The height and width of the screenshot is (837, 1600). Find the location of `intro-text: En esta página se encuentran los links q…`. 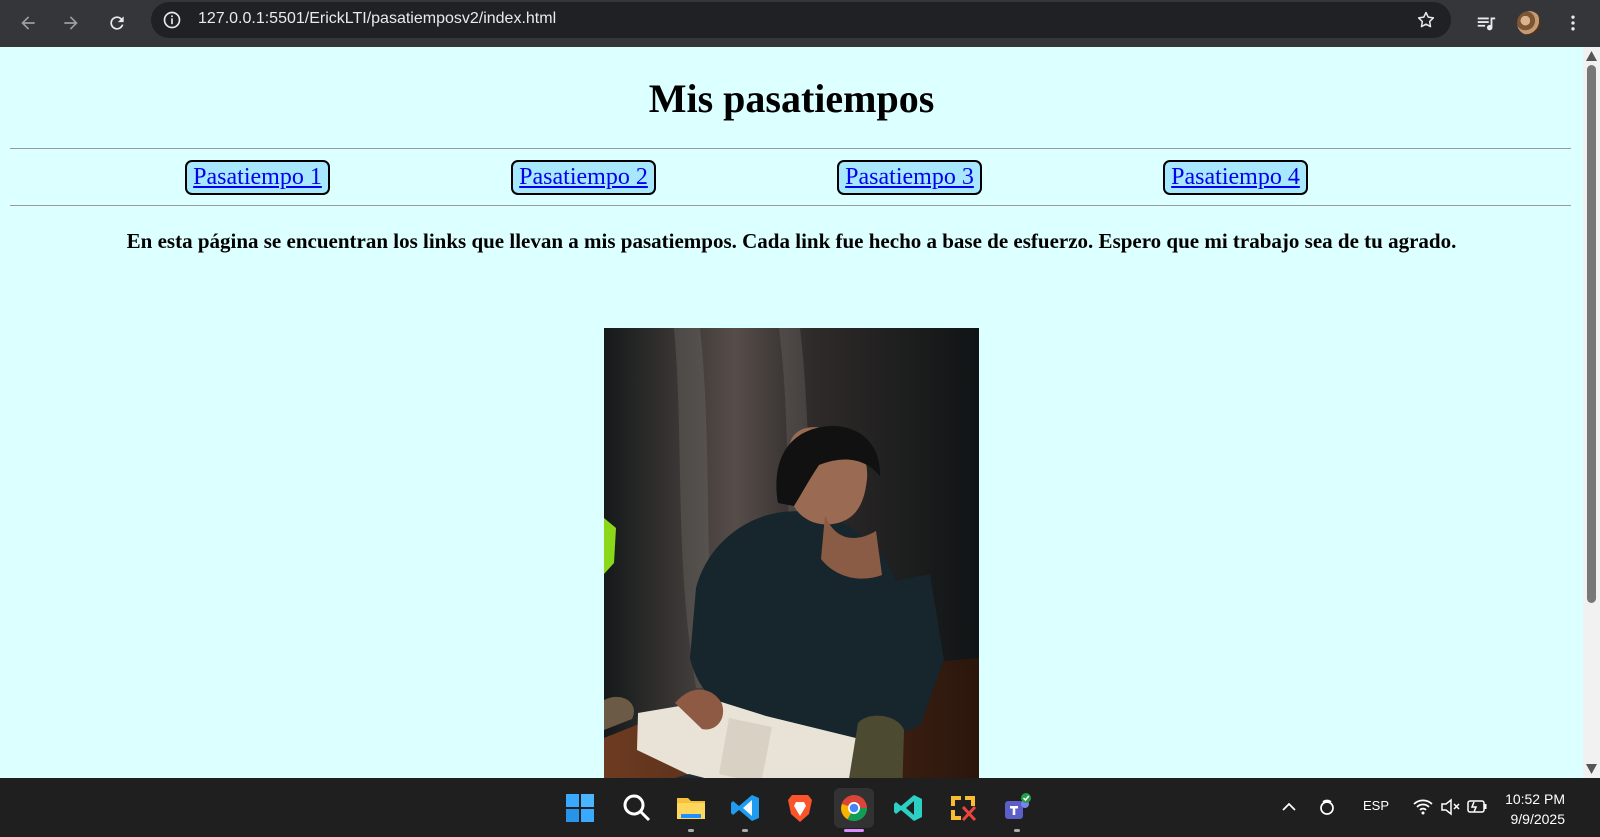

intro-text: En esta página se encuentran los links q… is located at coordinates (791, 241).